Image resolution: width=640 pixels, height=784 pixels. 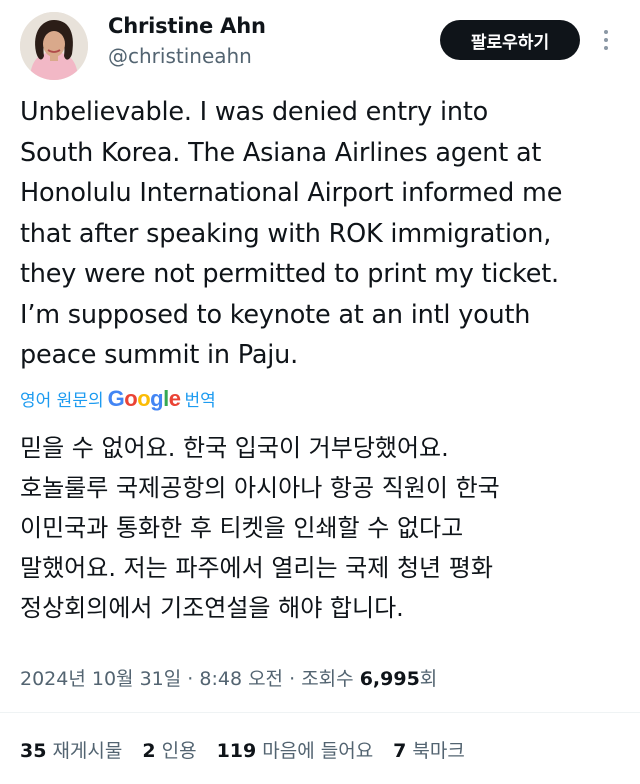 I want to click on translation-suffix: 번역, so click(x=200, y=401).